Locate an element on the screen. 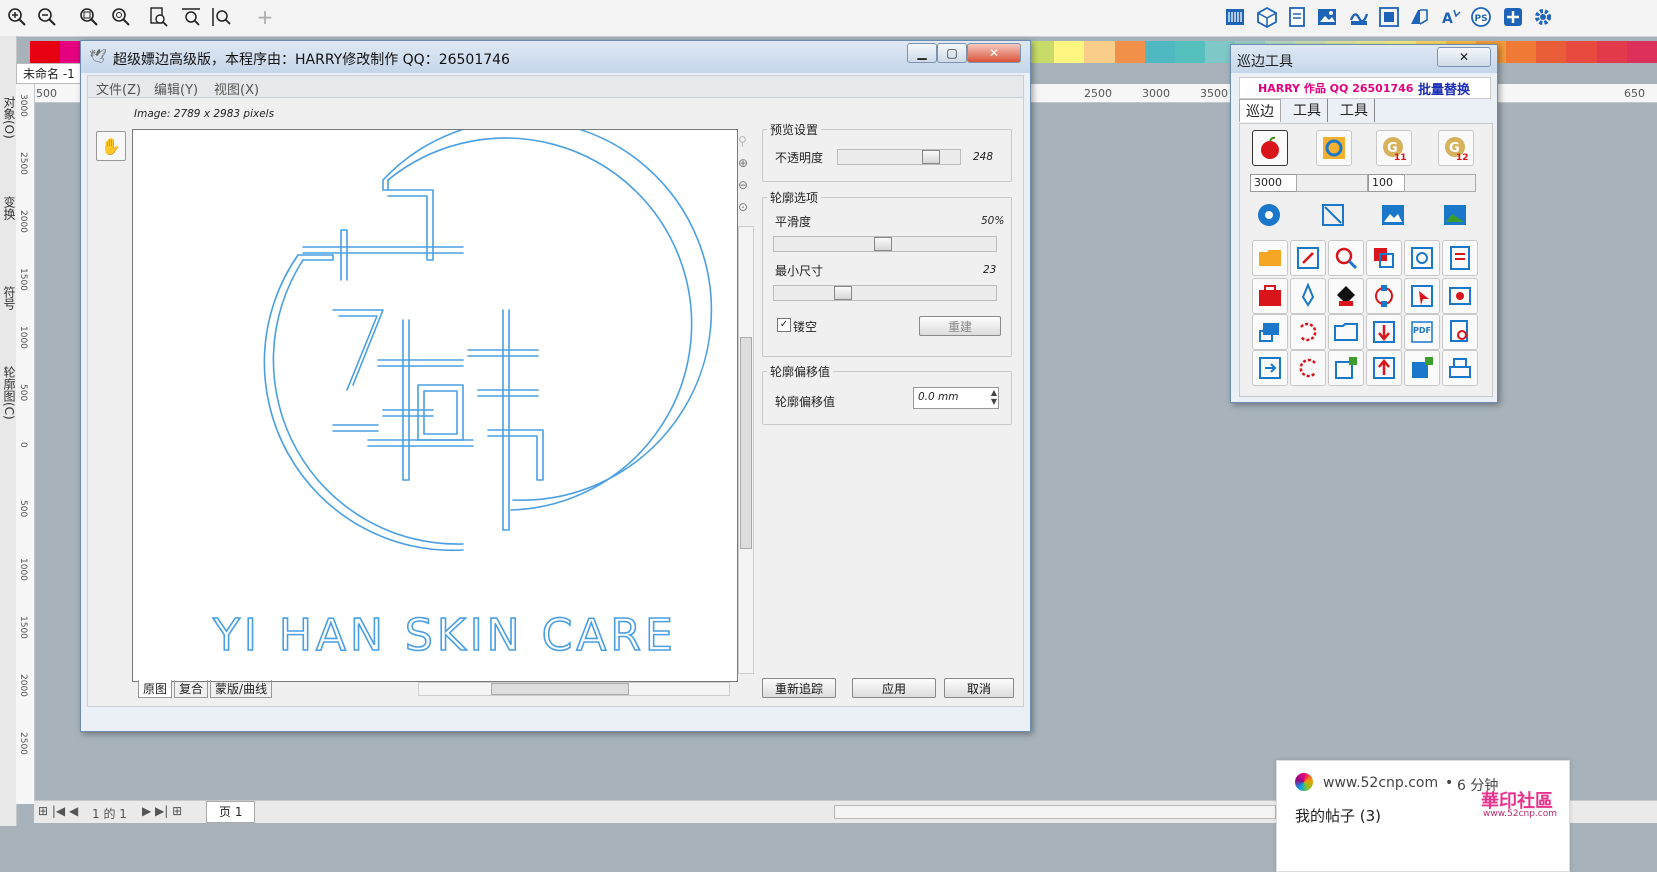  add-save-icon is located at coordinates (1422, 368).